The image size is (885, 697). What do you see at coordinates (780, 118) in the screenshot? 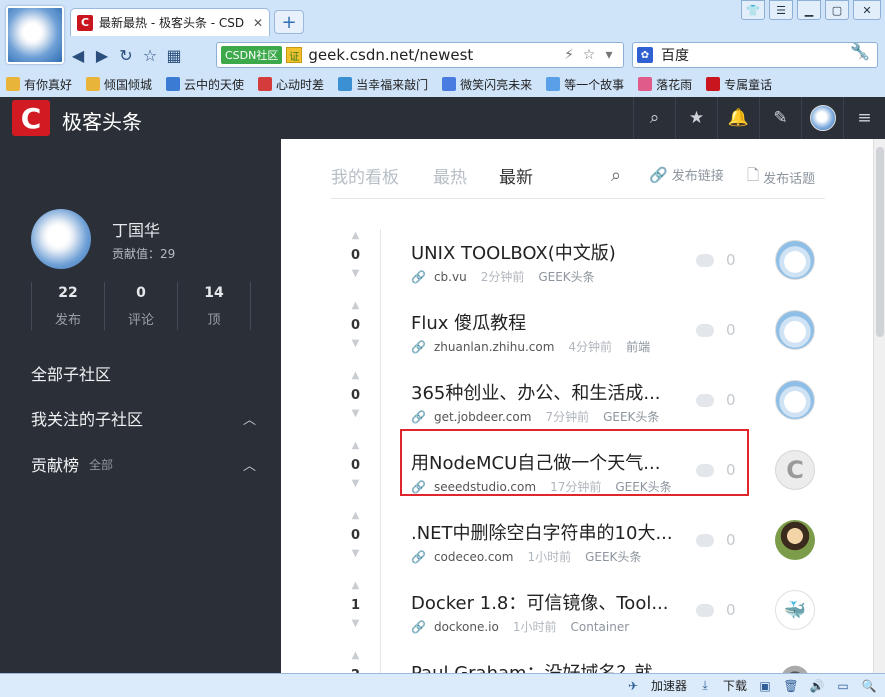
I see `edit-icon: ✎` at bounding box center [780, 118].